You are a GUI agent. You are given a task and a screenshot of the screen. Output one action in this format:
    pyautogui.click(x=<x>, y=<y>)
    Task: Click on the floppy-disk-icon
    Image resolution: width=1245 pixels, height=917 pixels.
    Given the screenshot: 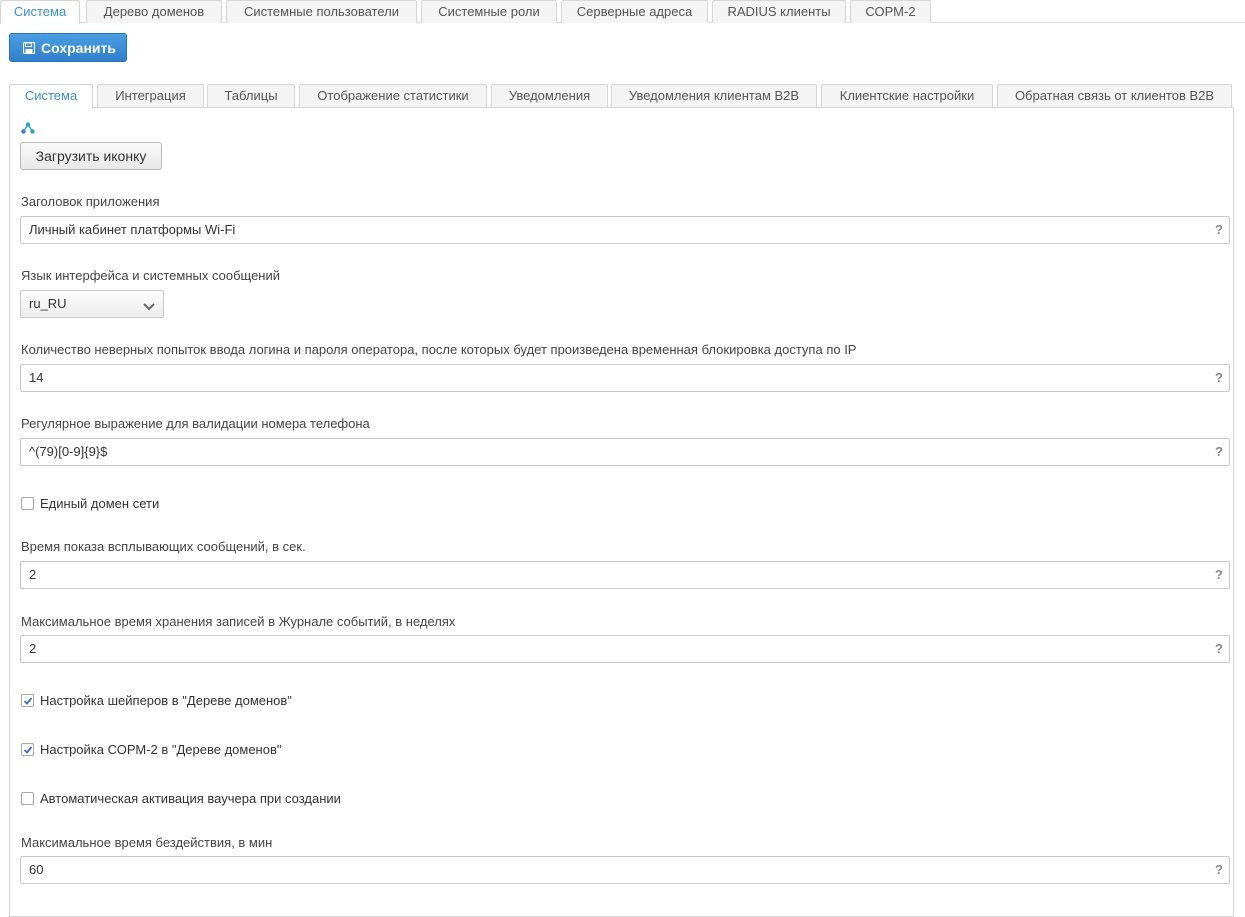 What is the action you would take?
    pyautogui.click(x=29, y=47)
    